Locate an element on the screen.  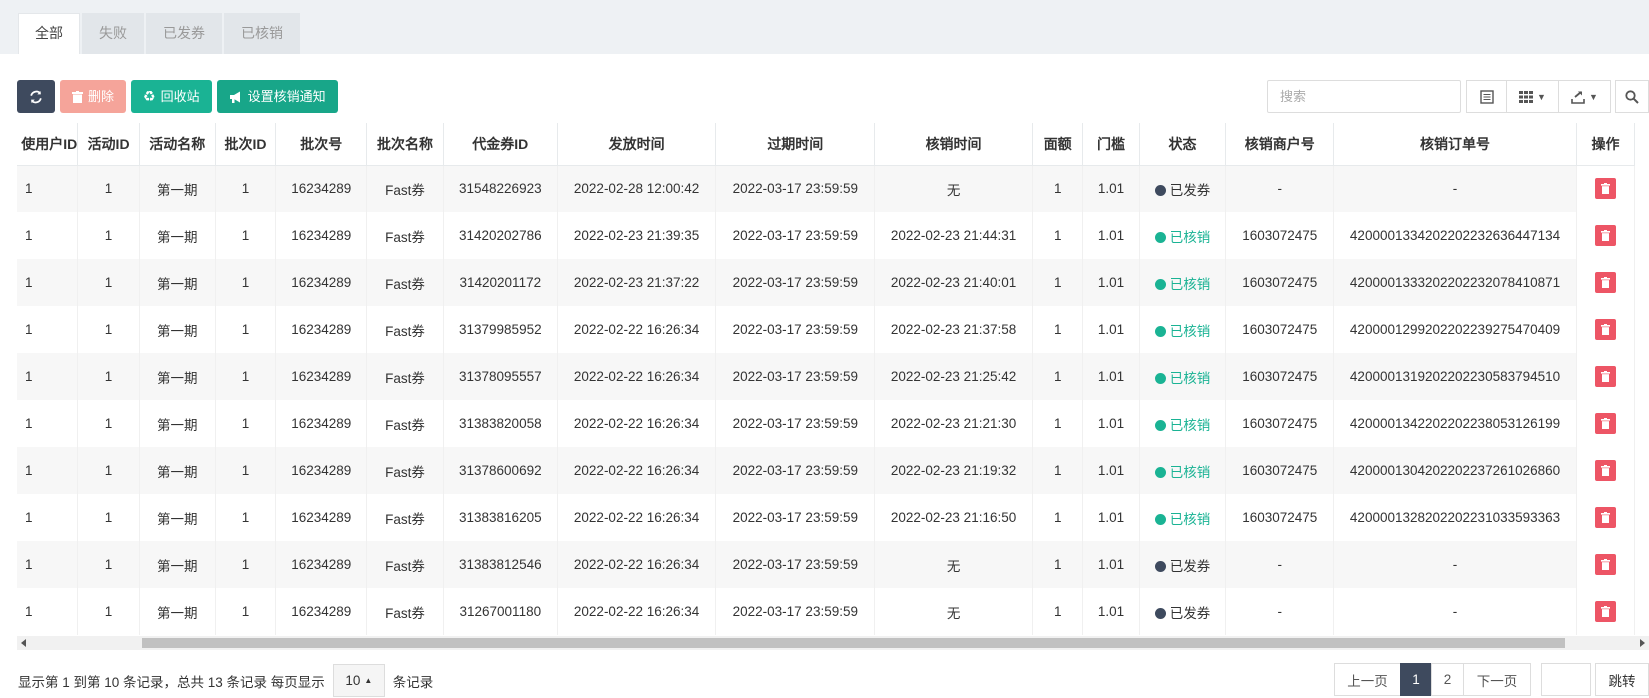
next-page-button: 下一页 is located at coordinates (1497, 679).